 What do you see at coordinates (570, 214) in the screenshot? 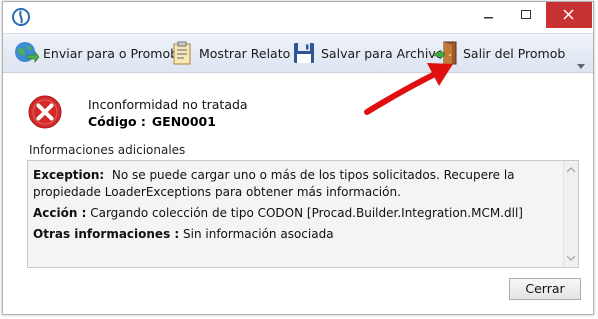
I see `vertical-scrollbar` at bounding box center [570, 214].